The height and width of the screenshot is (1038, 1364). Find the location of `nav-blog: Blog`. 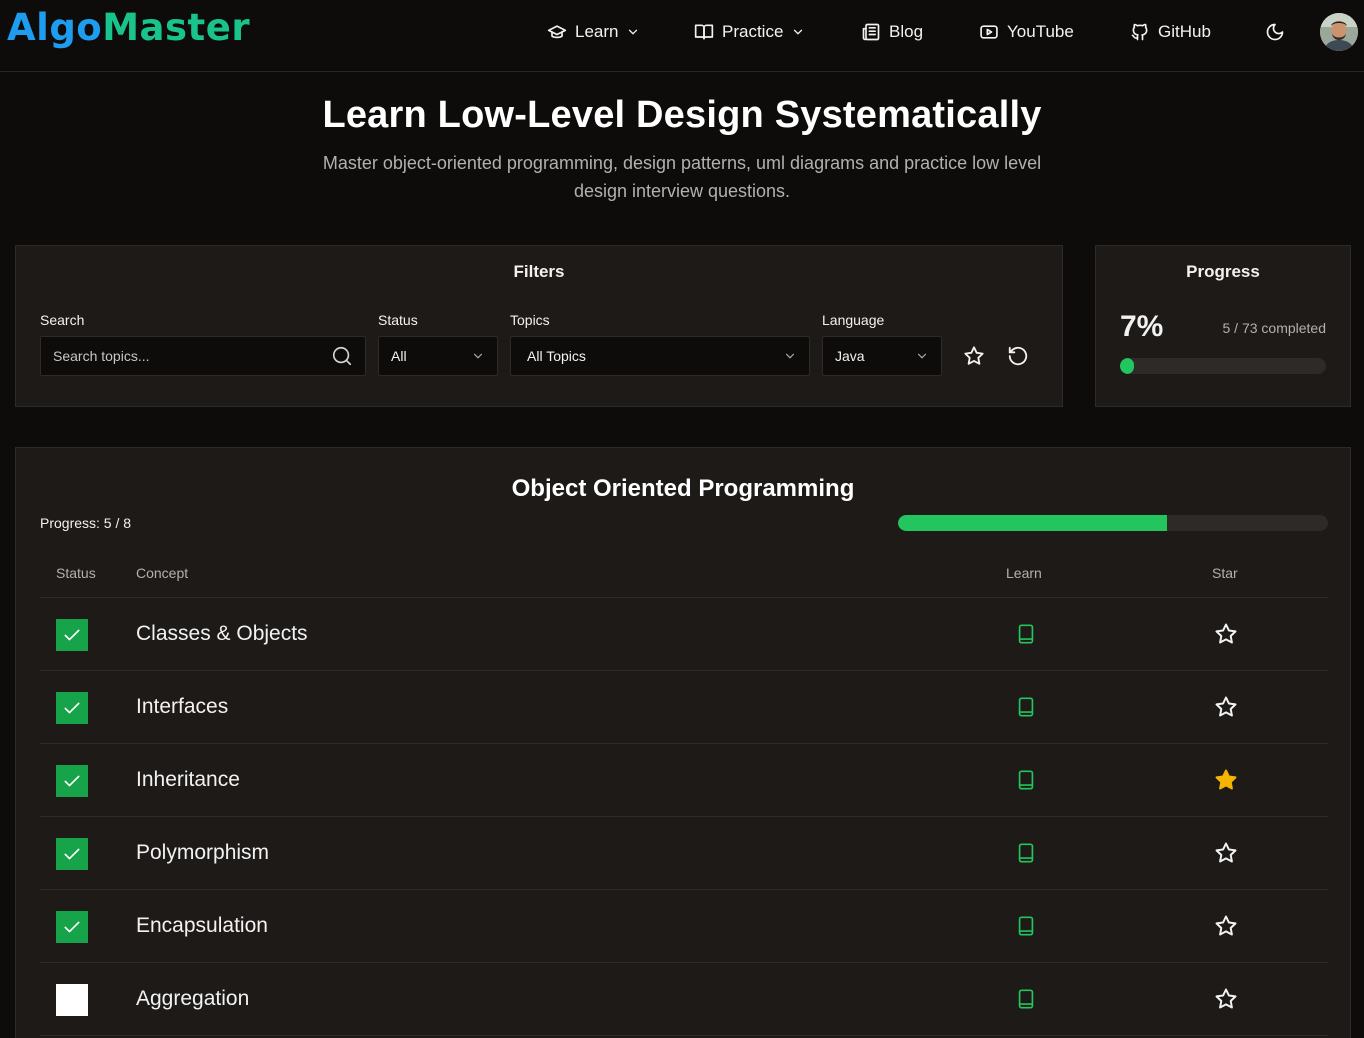

nav-blog: Blog is located at coordinates (892, 32).